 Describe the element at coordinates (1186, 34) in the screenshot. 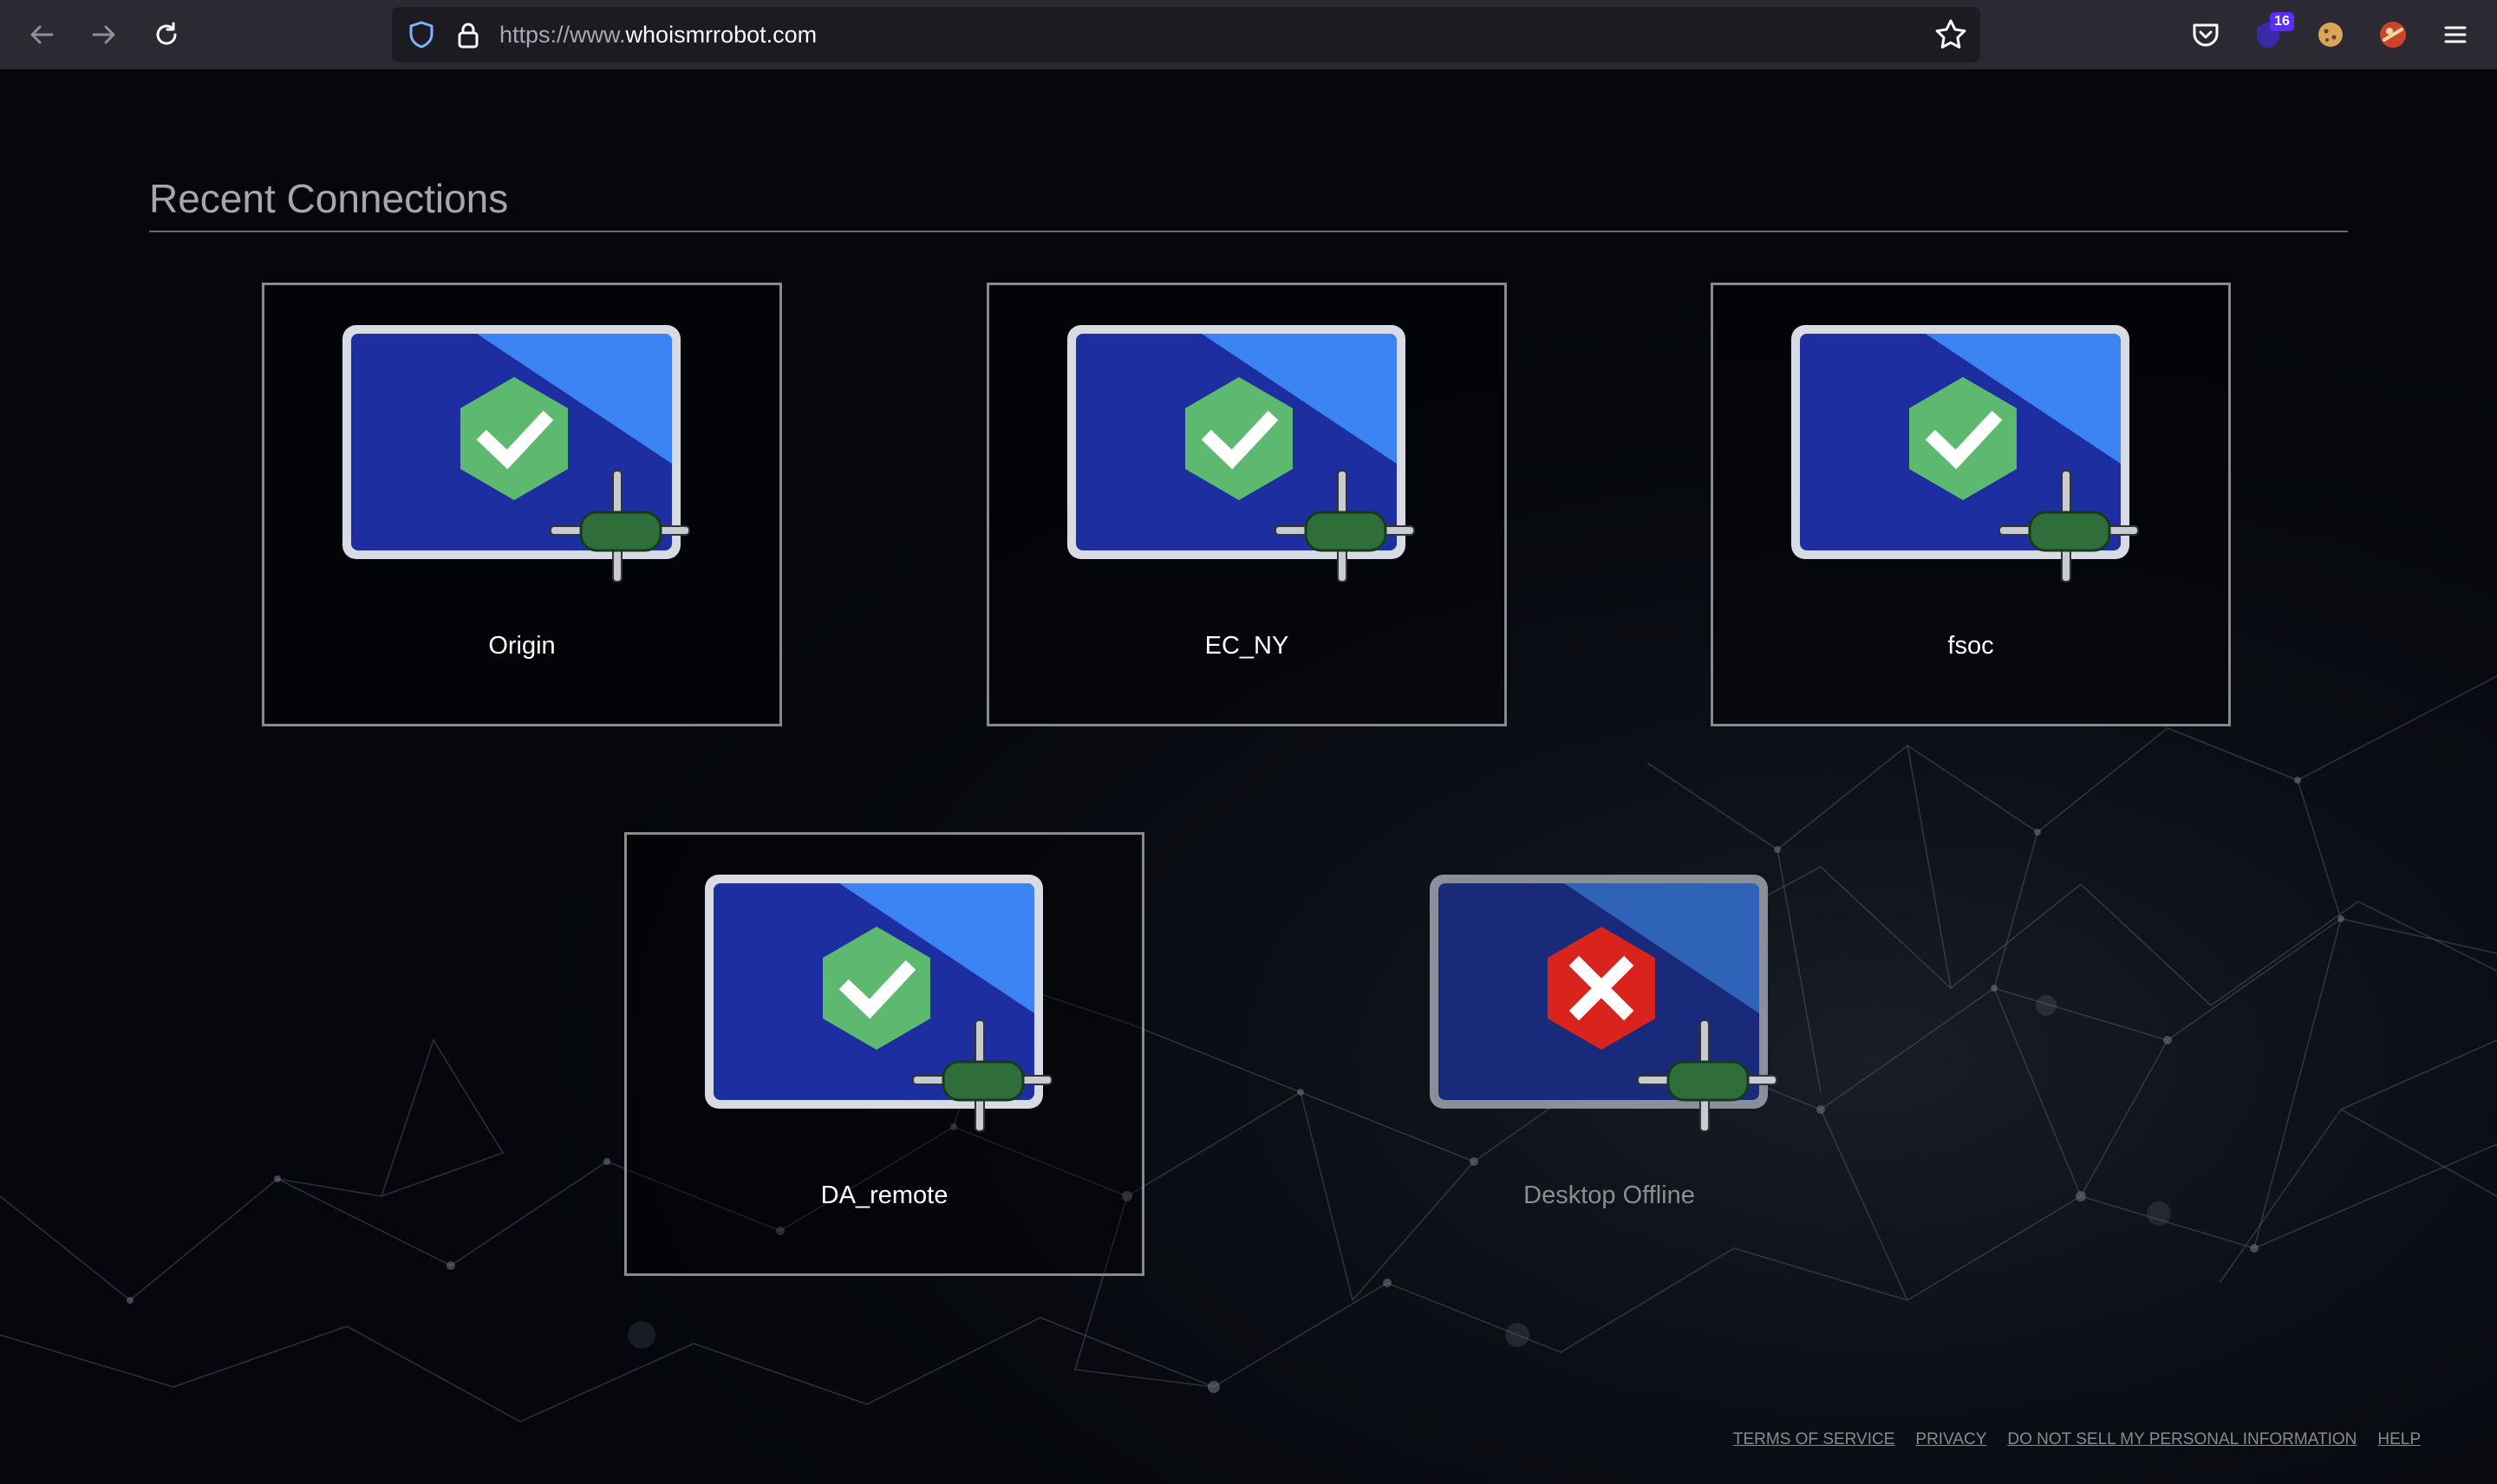

I see `address-bar: https://www.whoismrrobot.com` at that location.